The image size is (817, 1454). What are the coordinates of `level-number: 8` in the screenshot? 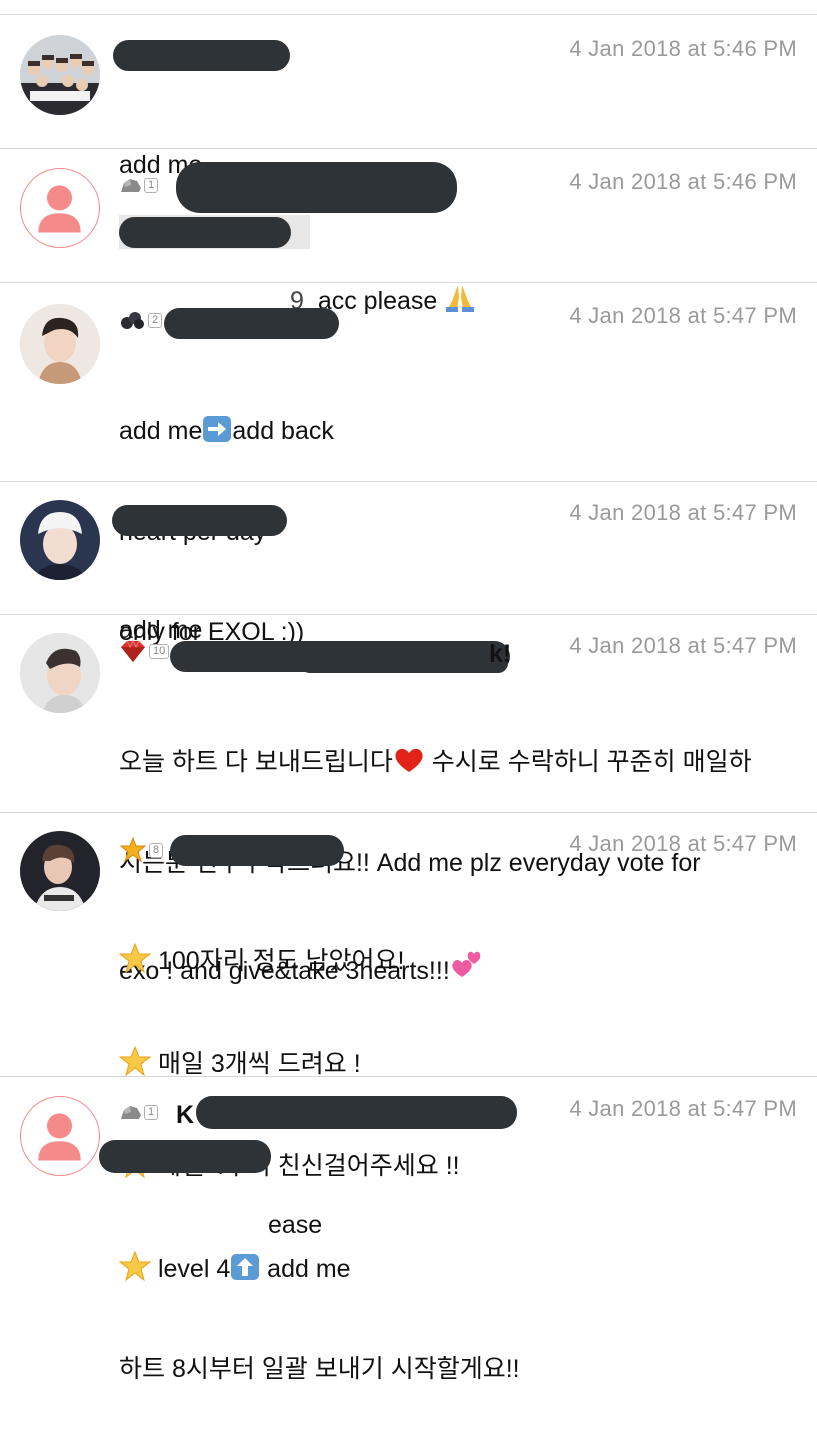 It's located at (156, 850).